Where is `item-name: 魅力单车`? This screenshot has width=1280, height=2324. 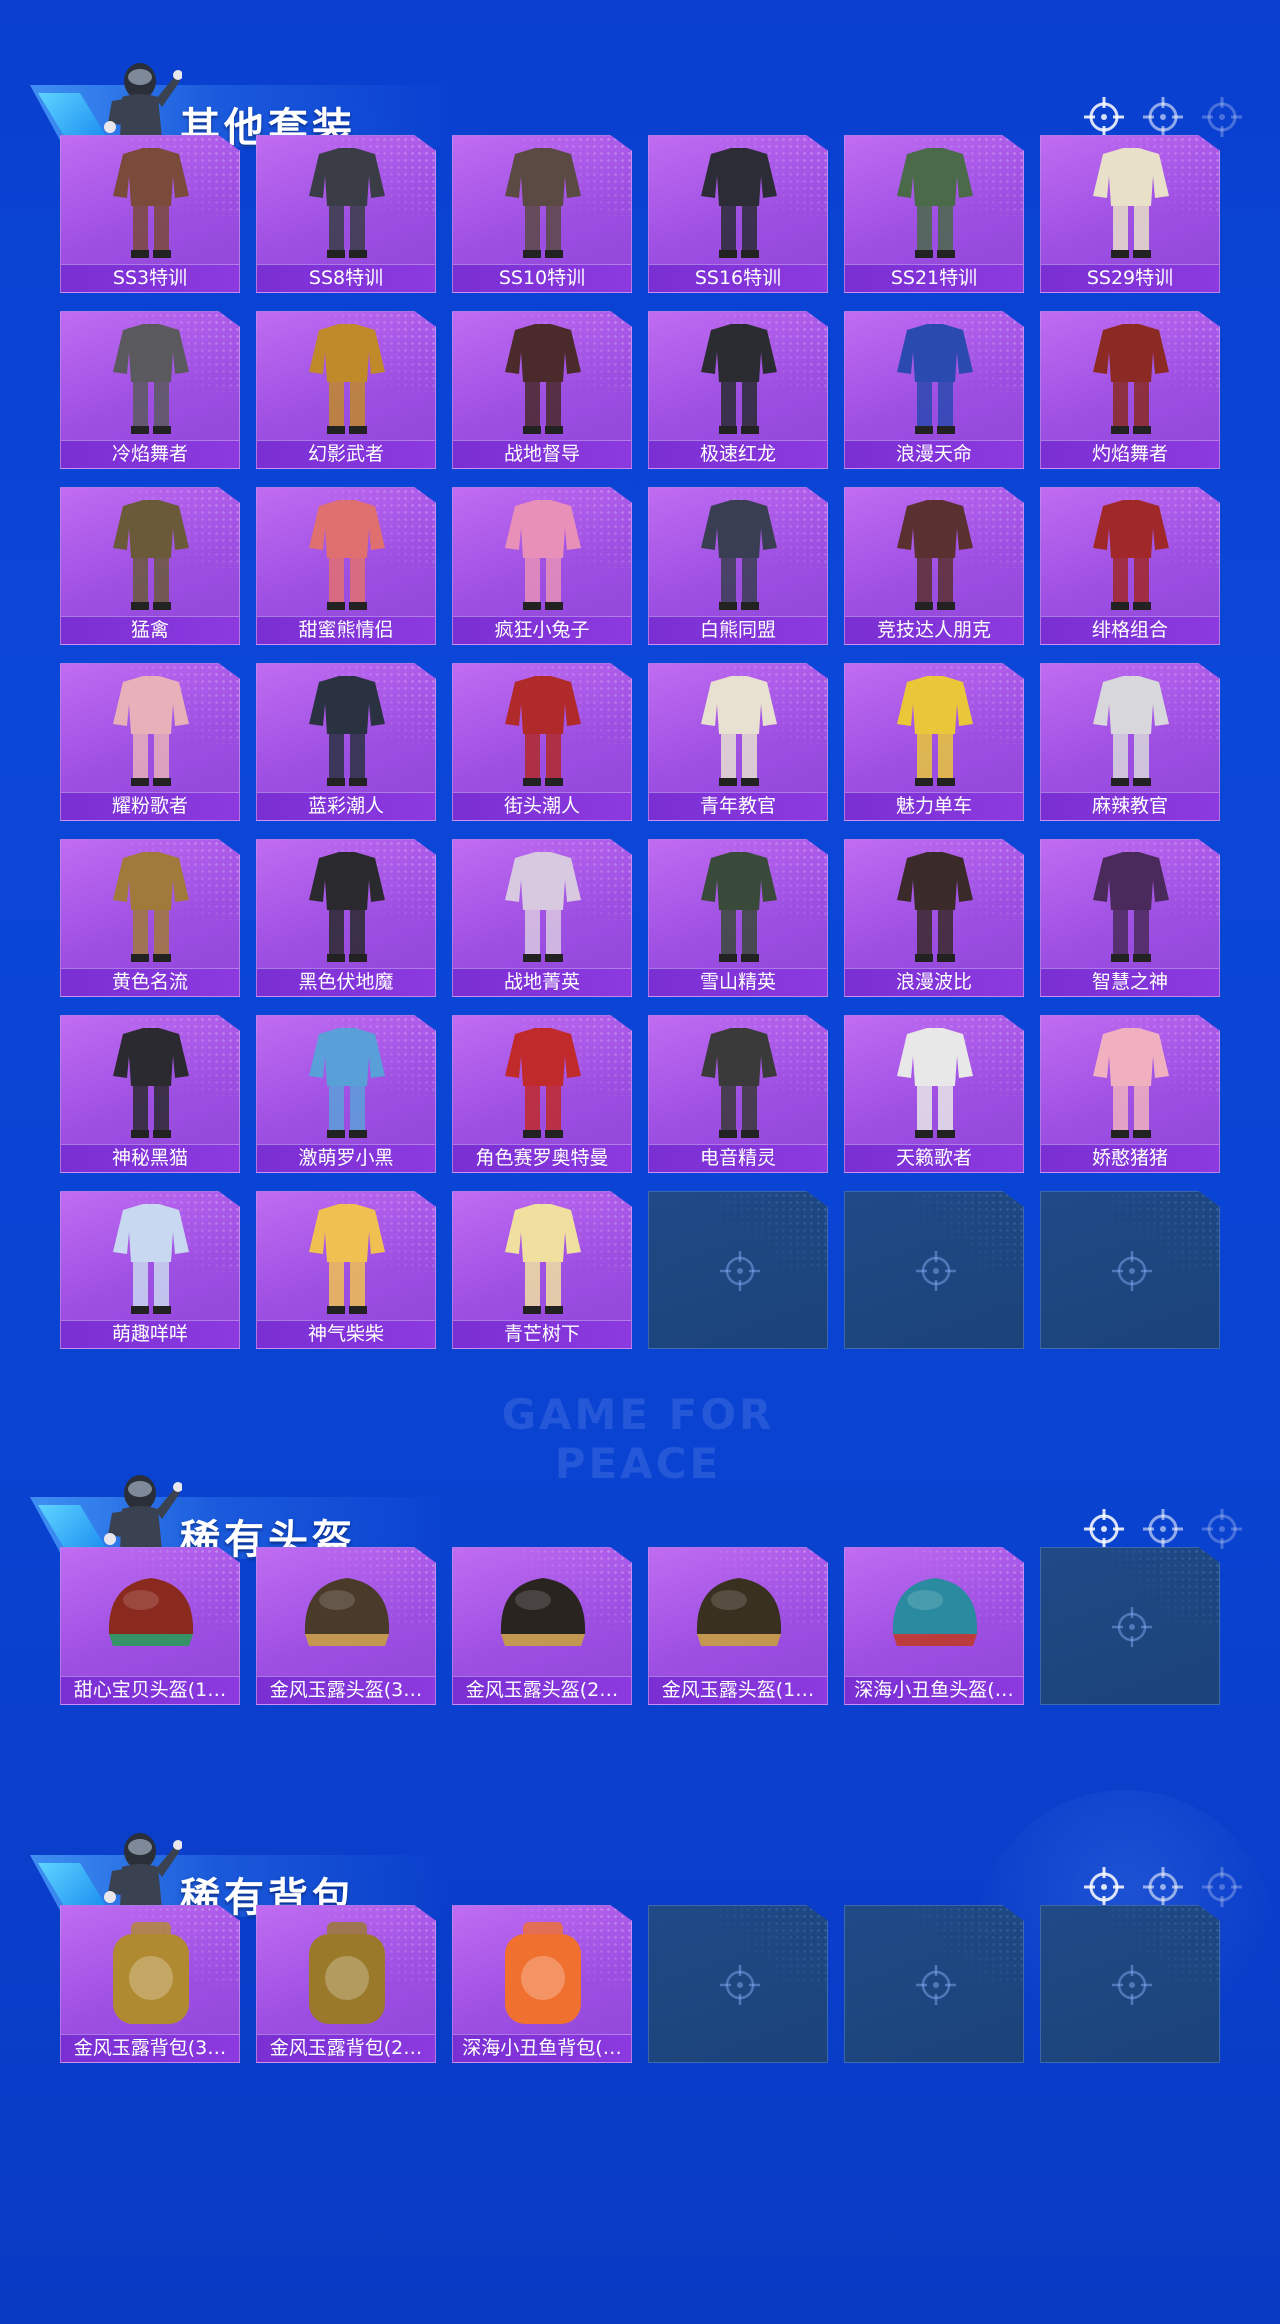 item-name: 魅力单车 is located at coordinates (934, 806).